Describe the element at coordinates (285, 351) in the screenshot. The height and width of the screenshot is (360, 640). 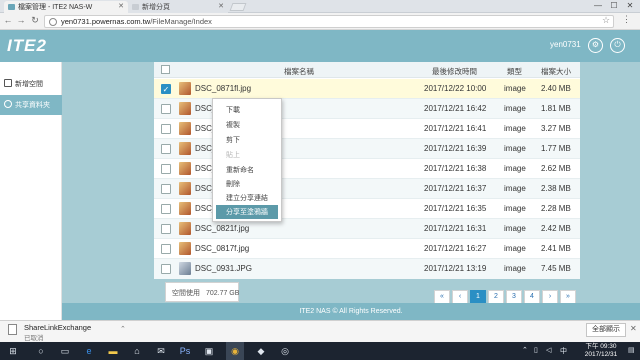
I see `app-icon: ◎` at that location.